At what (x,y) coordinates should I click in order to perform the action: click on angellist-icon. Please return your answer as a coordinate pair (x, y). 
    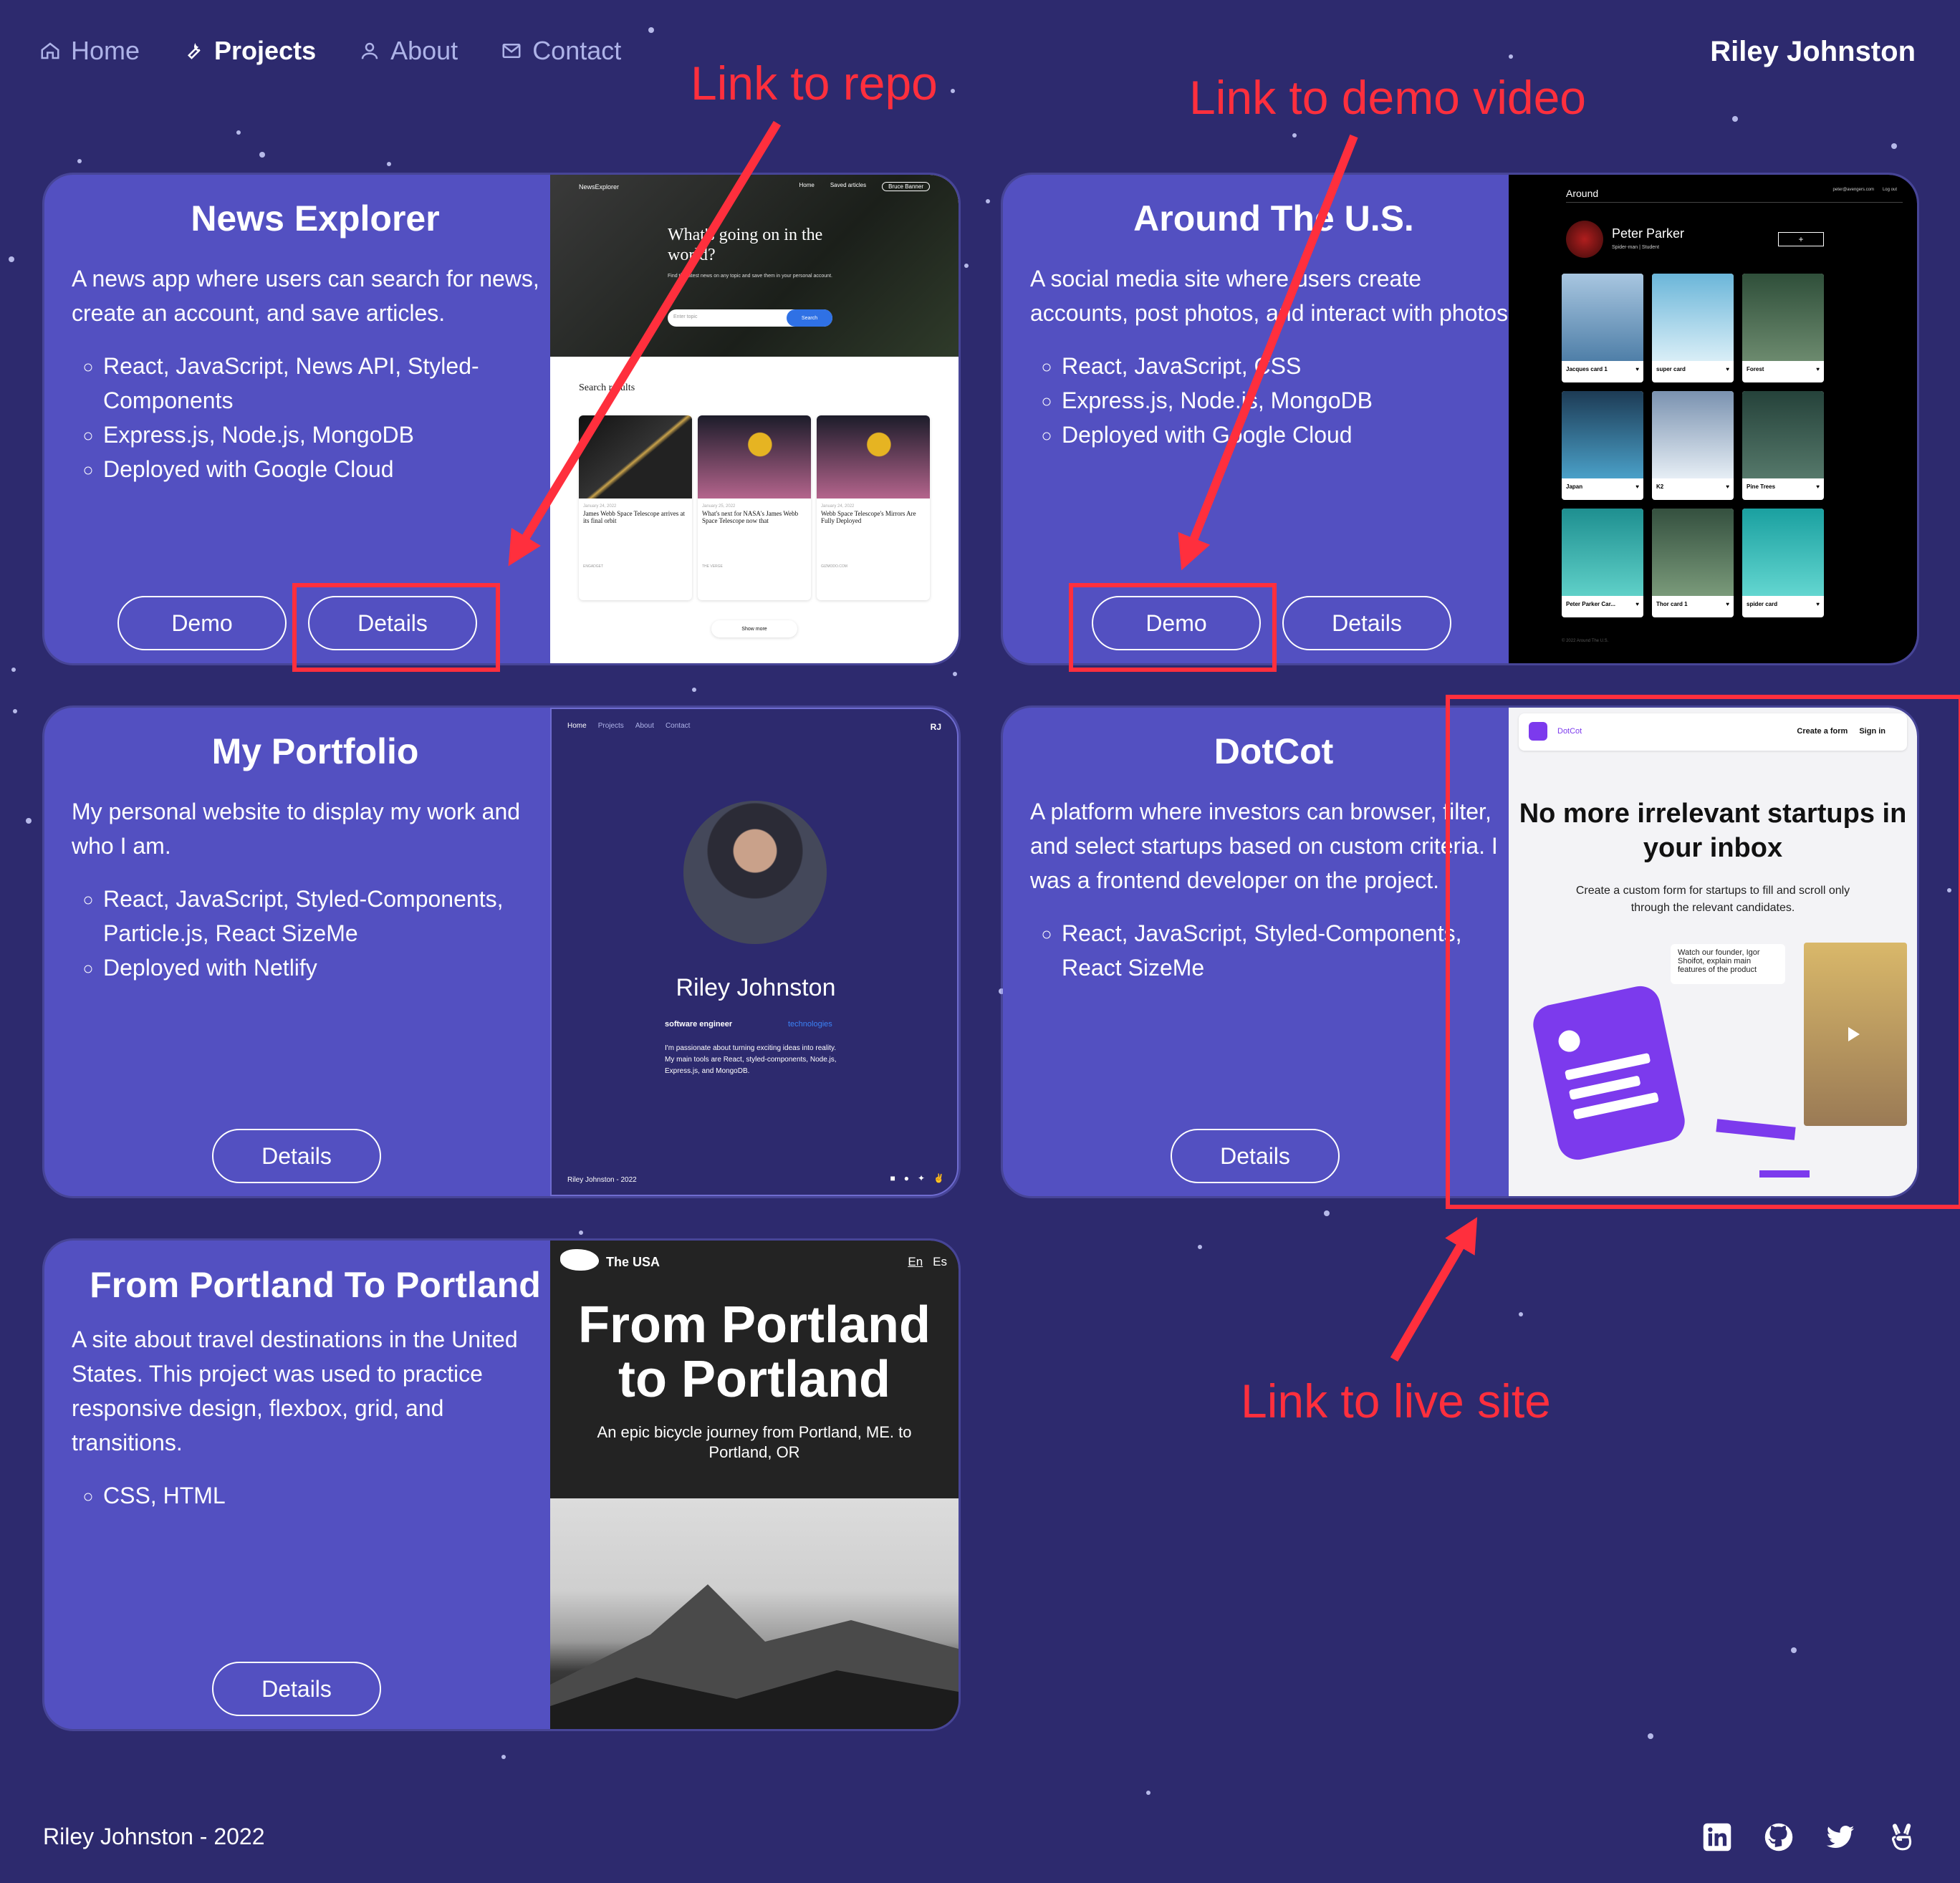
    Looking at the image, I should click on (1902, 1837).